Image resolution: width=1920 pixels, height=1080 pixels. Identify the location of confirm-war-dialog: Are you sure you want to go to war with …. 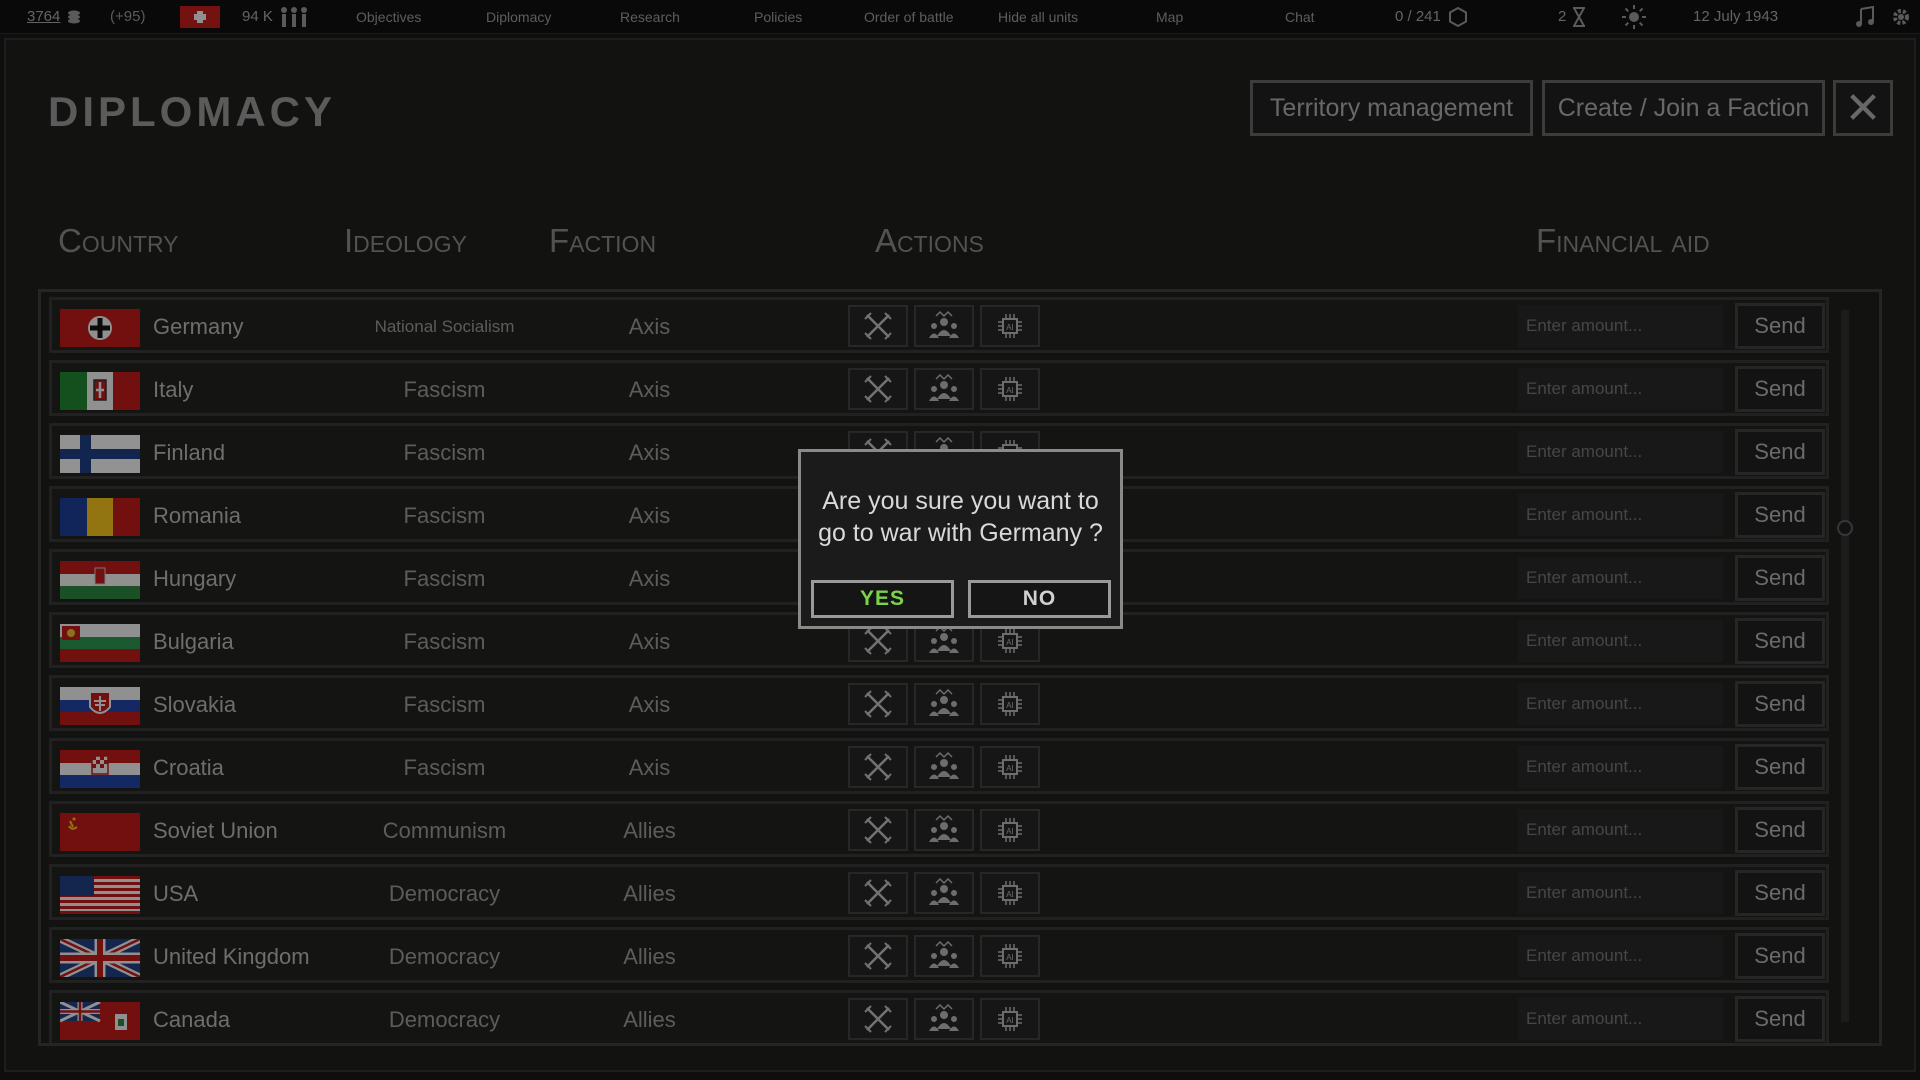
(960, 539).